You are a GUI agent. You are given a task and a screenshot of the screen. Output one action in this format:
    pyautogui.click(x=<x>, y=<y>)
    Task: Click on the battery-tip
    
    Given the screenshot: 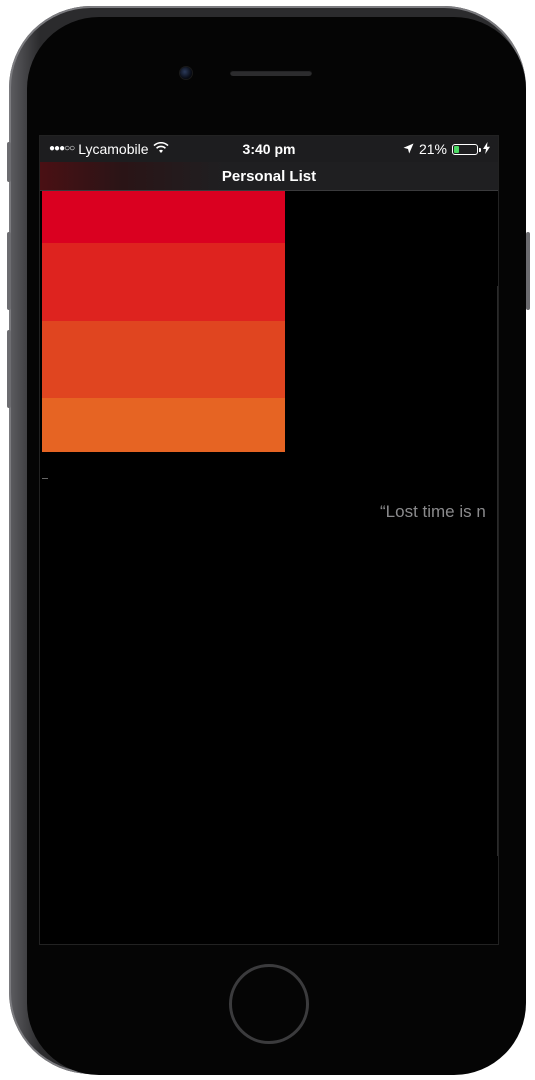 What is the action you would take?
    pyautogui.click(x=480, y=149)
    